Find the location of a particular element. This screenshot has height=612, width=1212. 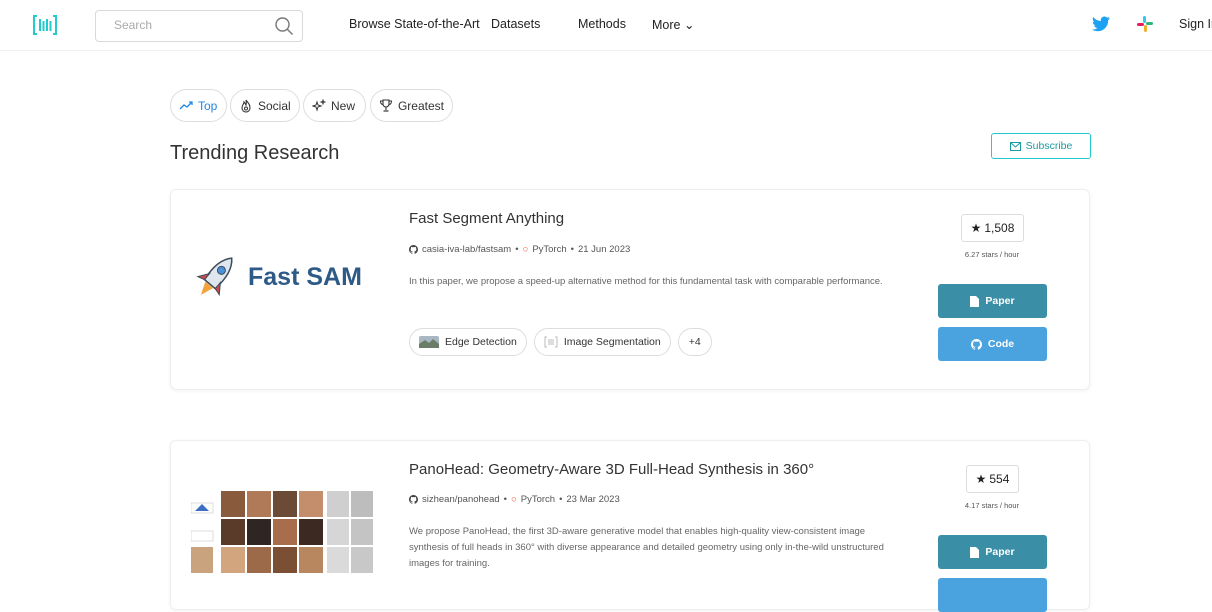

task-tag-label: Image Segmentation is located at coordinates (612, 342).